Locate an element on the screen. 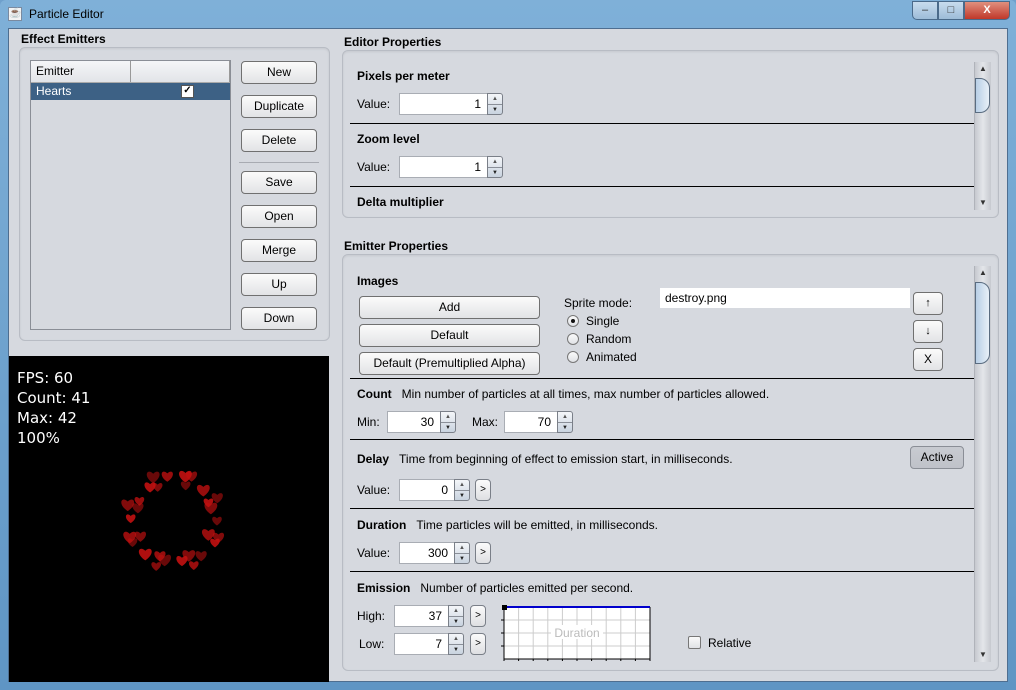 This screenshot has width=1016, height=690. emitter-name: Hearts is located at coordinates (54, 91).